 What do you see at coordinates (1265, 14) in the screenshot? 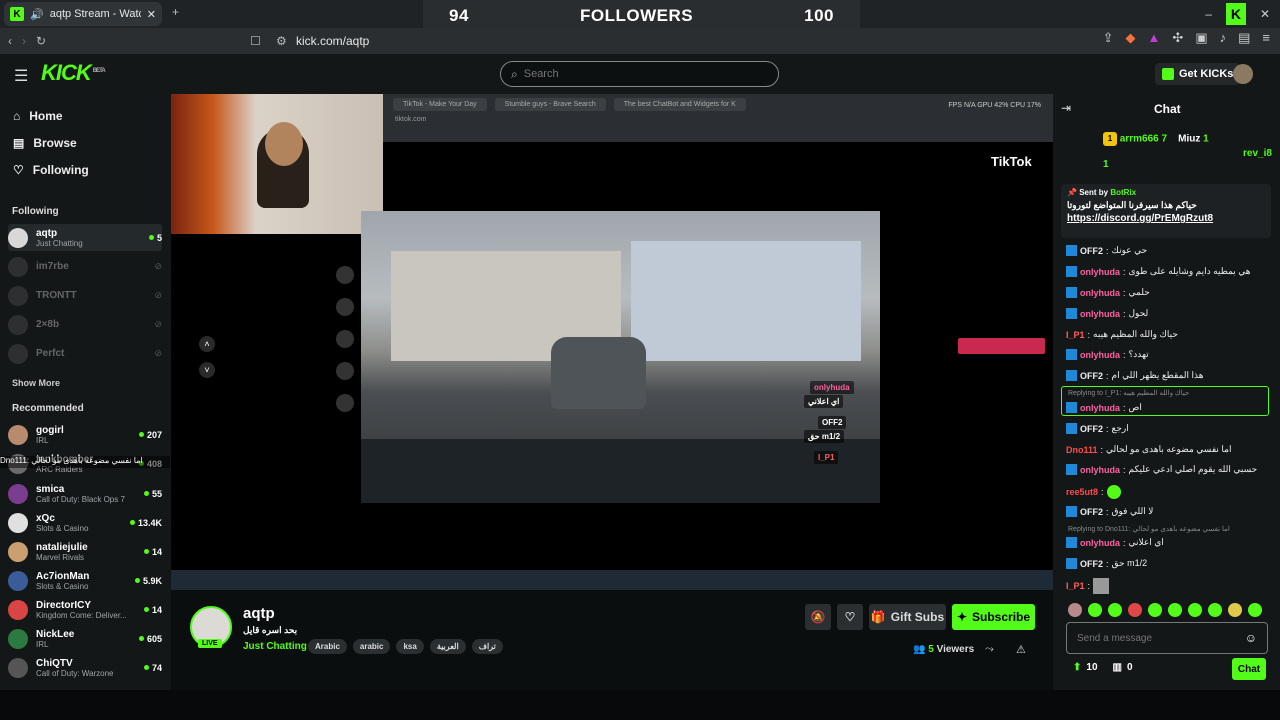
I see `close-window-icon: ✕` at bounding box center [1265, 14].